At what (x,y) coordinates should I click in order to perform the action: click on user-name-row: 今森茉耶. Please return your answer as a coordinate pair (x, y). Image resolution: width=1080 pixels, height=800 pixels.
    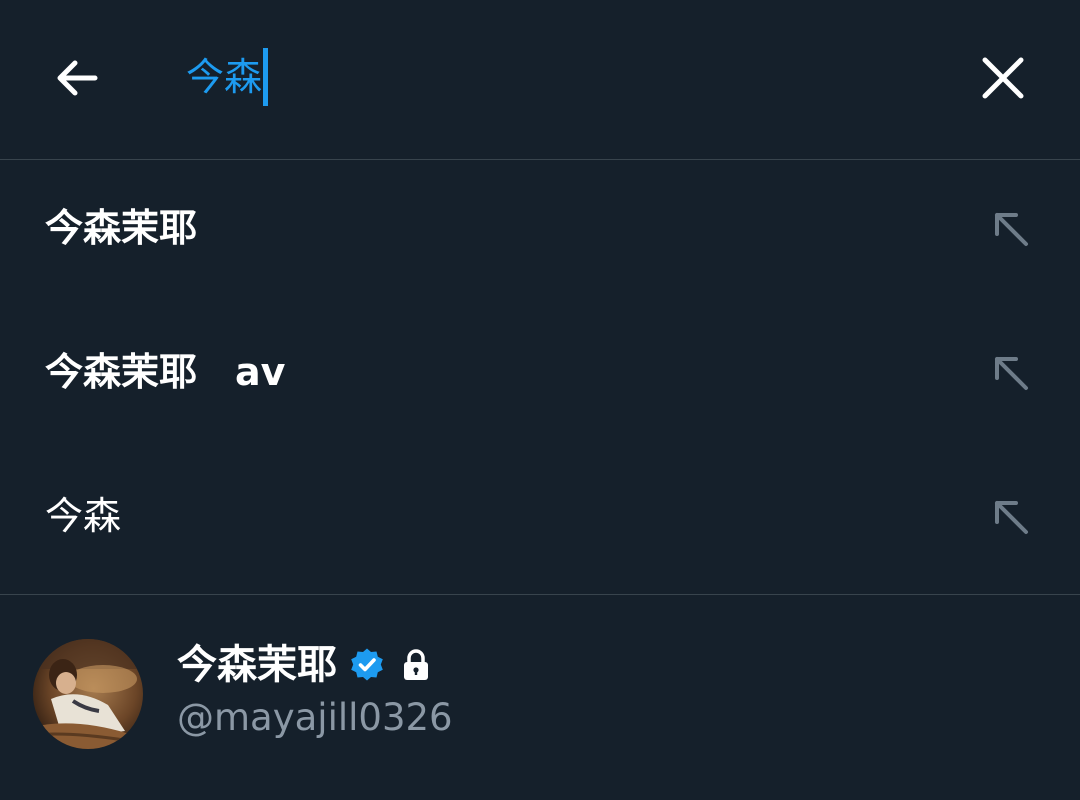
    Looking at the image, I should click on (304, 665).